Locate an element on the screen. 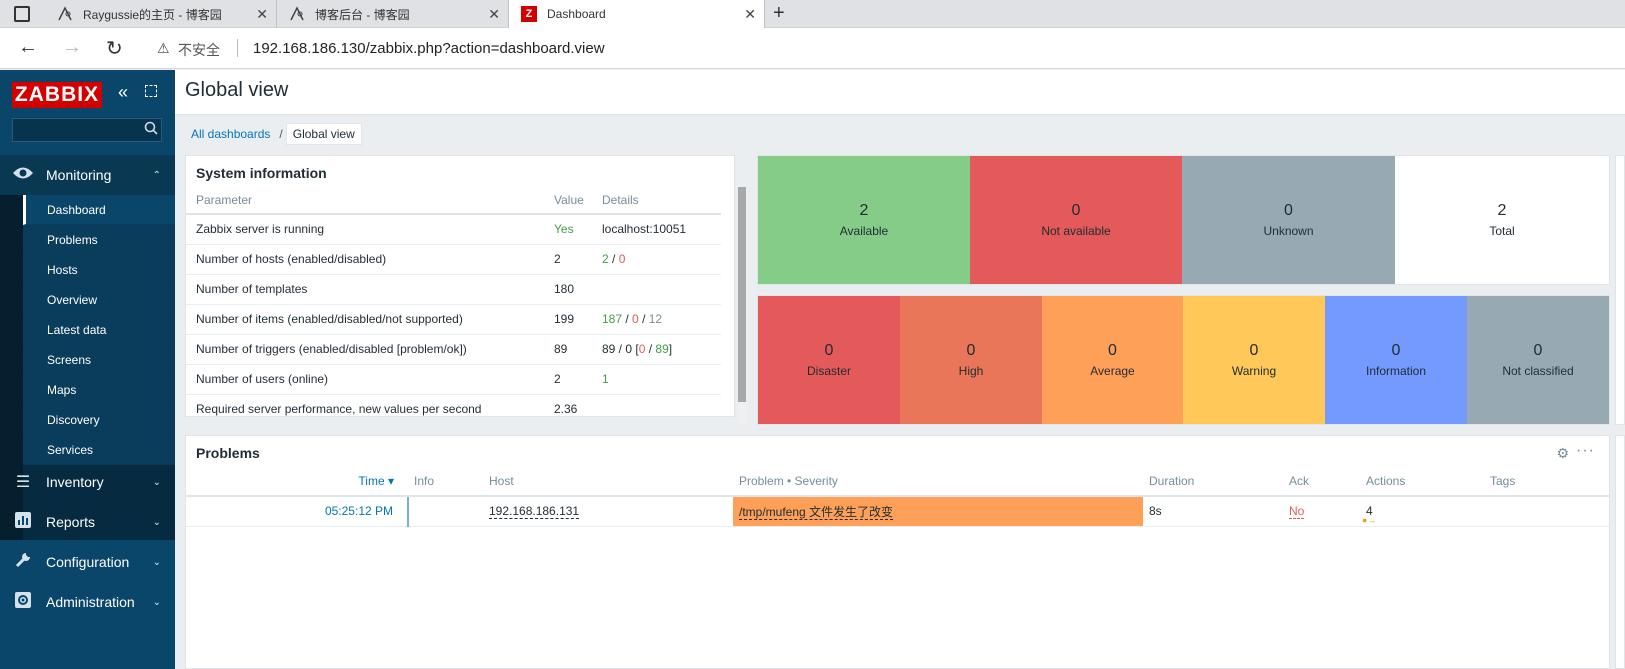 The image size is (1625, 669). menu-label: Configuration is located at coordinates (88, 562).